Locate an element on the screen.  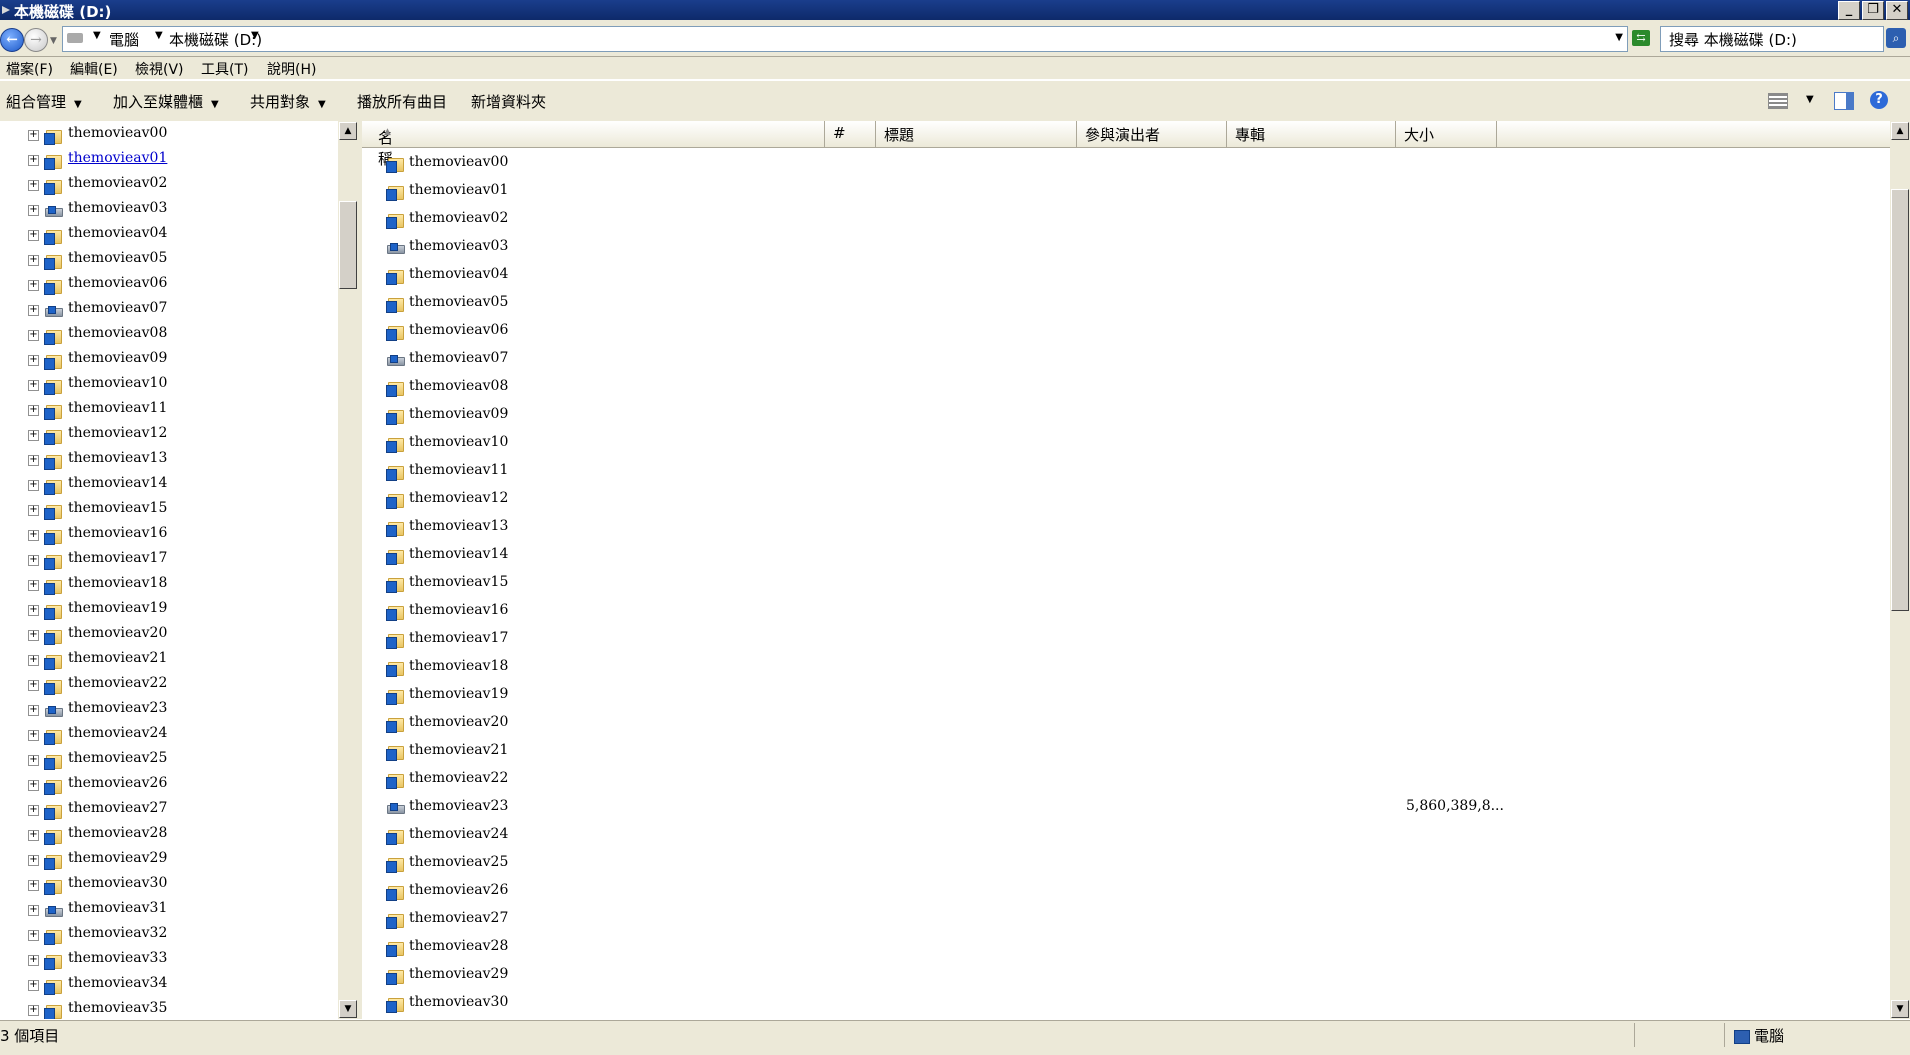
list-item: themovieav20 is located at coordinates (1126, 723).